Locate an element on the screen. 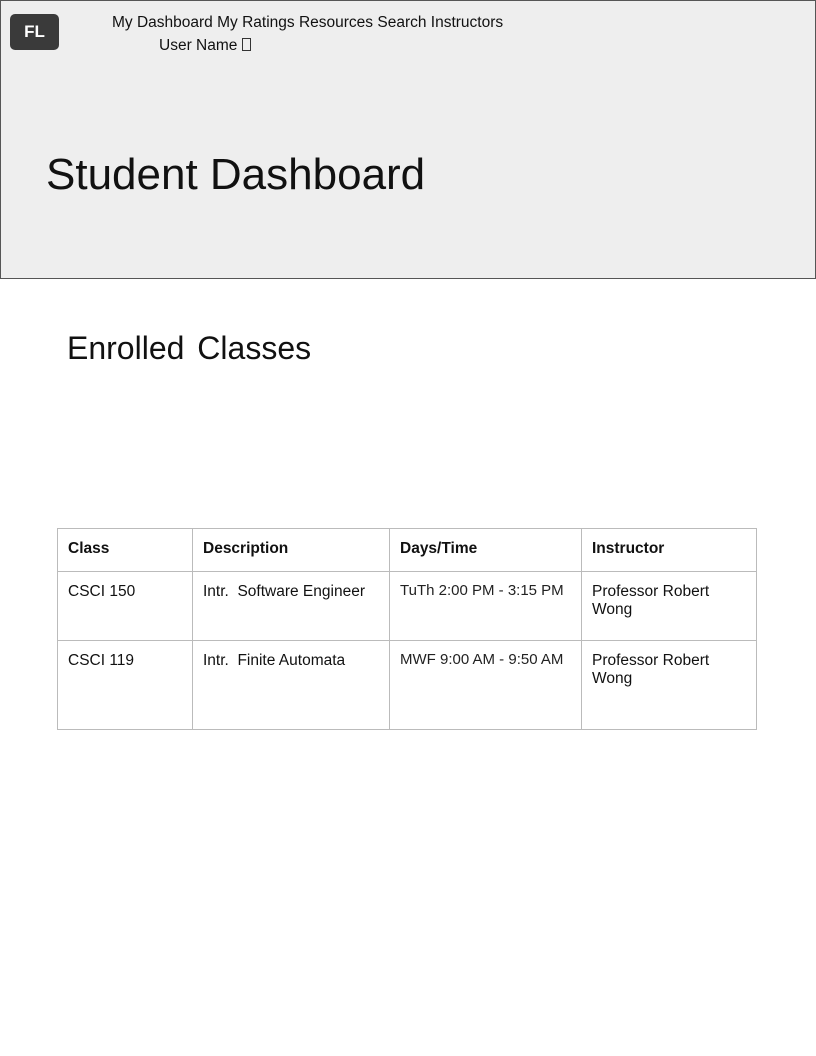 The width and height of the screenshot is (816, 1056). table-header-row: Class Description Days/Time Instructor is located at coordinates (407, 550).